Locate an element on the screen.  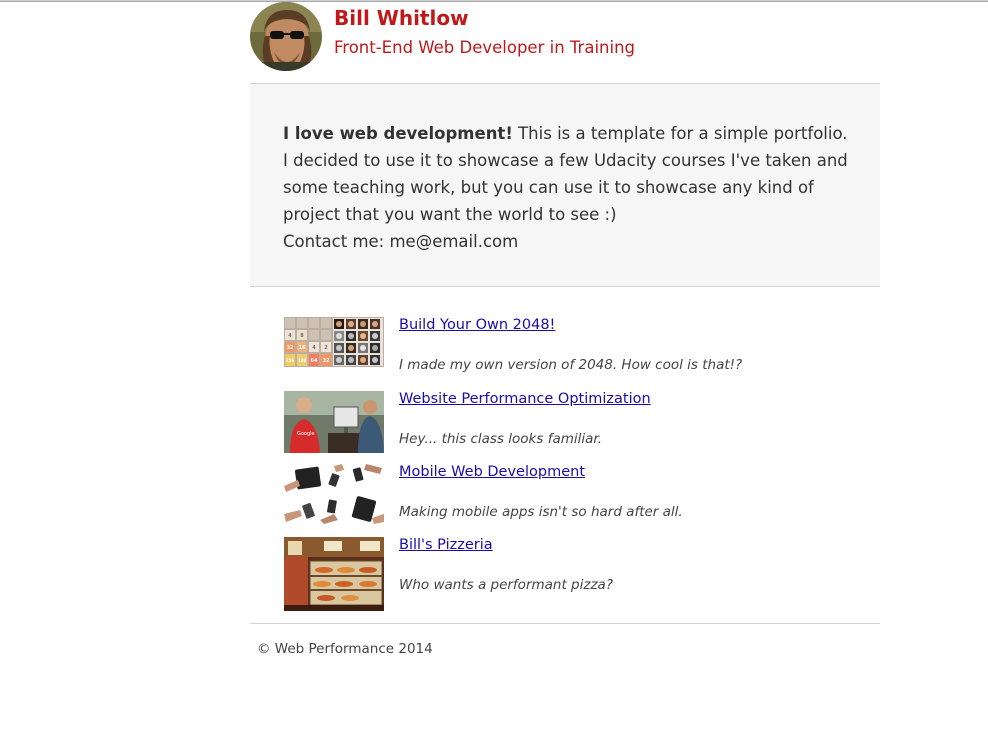
project-thumbnail-pizzeria is located at coordinates (334, 574).